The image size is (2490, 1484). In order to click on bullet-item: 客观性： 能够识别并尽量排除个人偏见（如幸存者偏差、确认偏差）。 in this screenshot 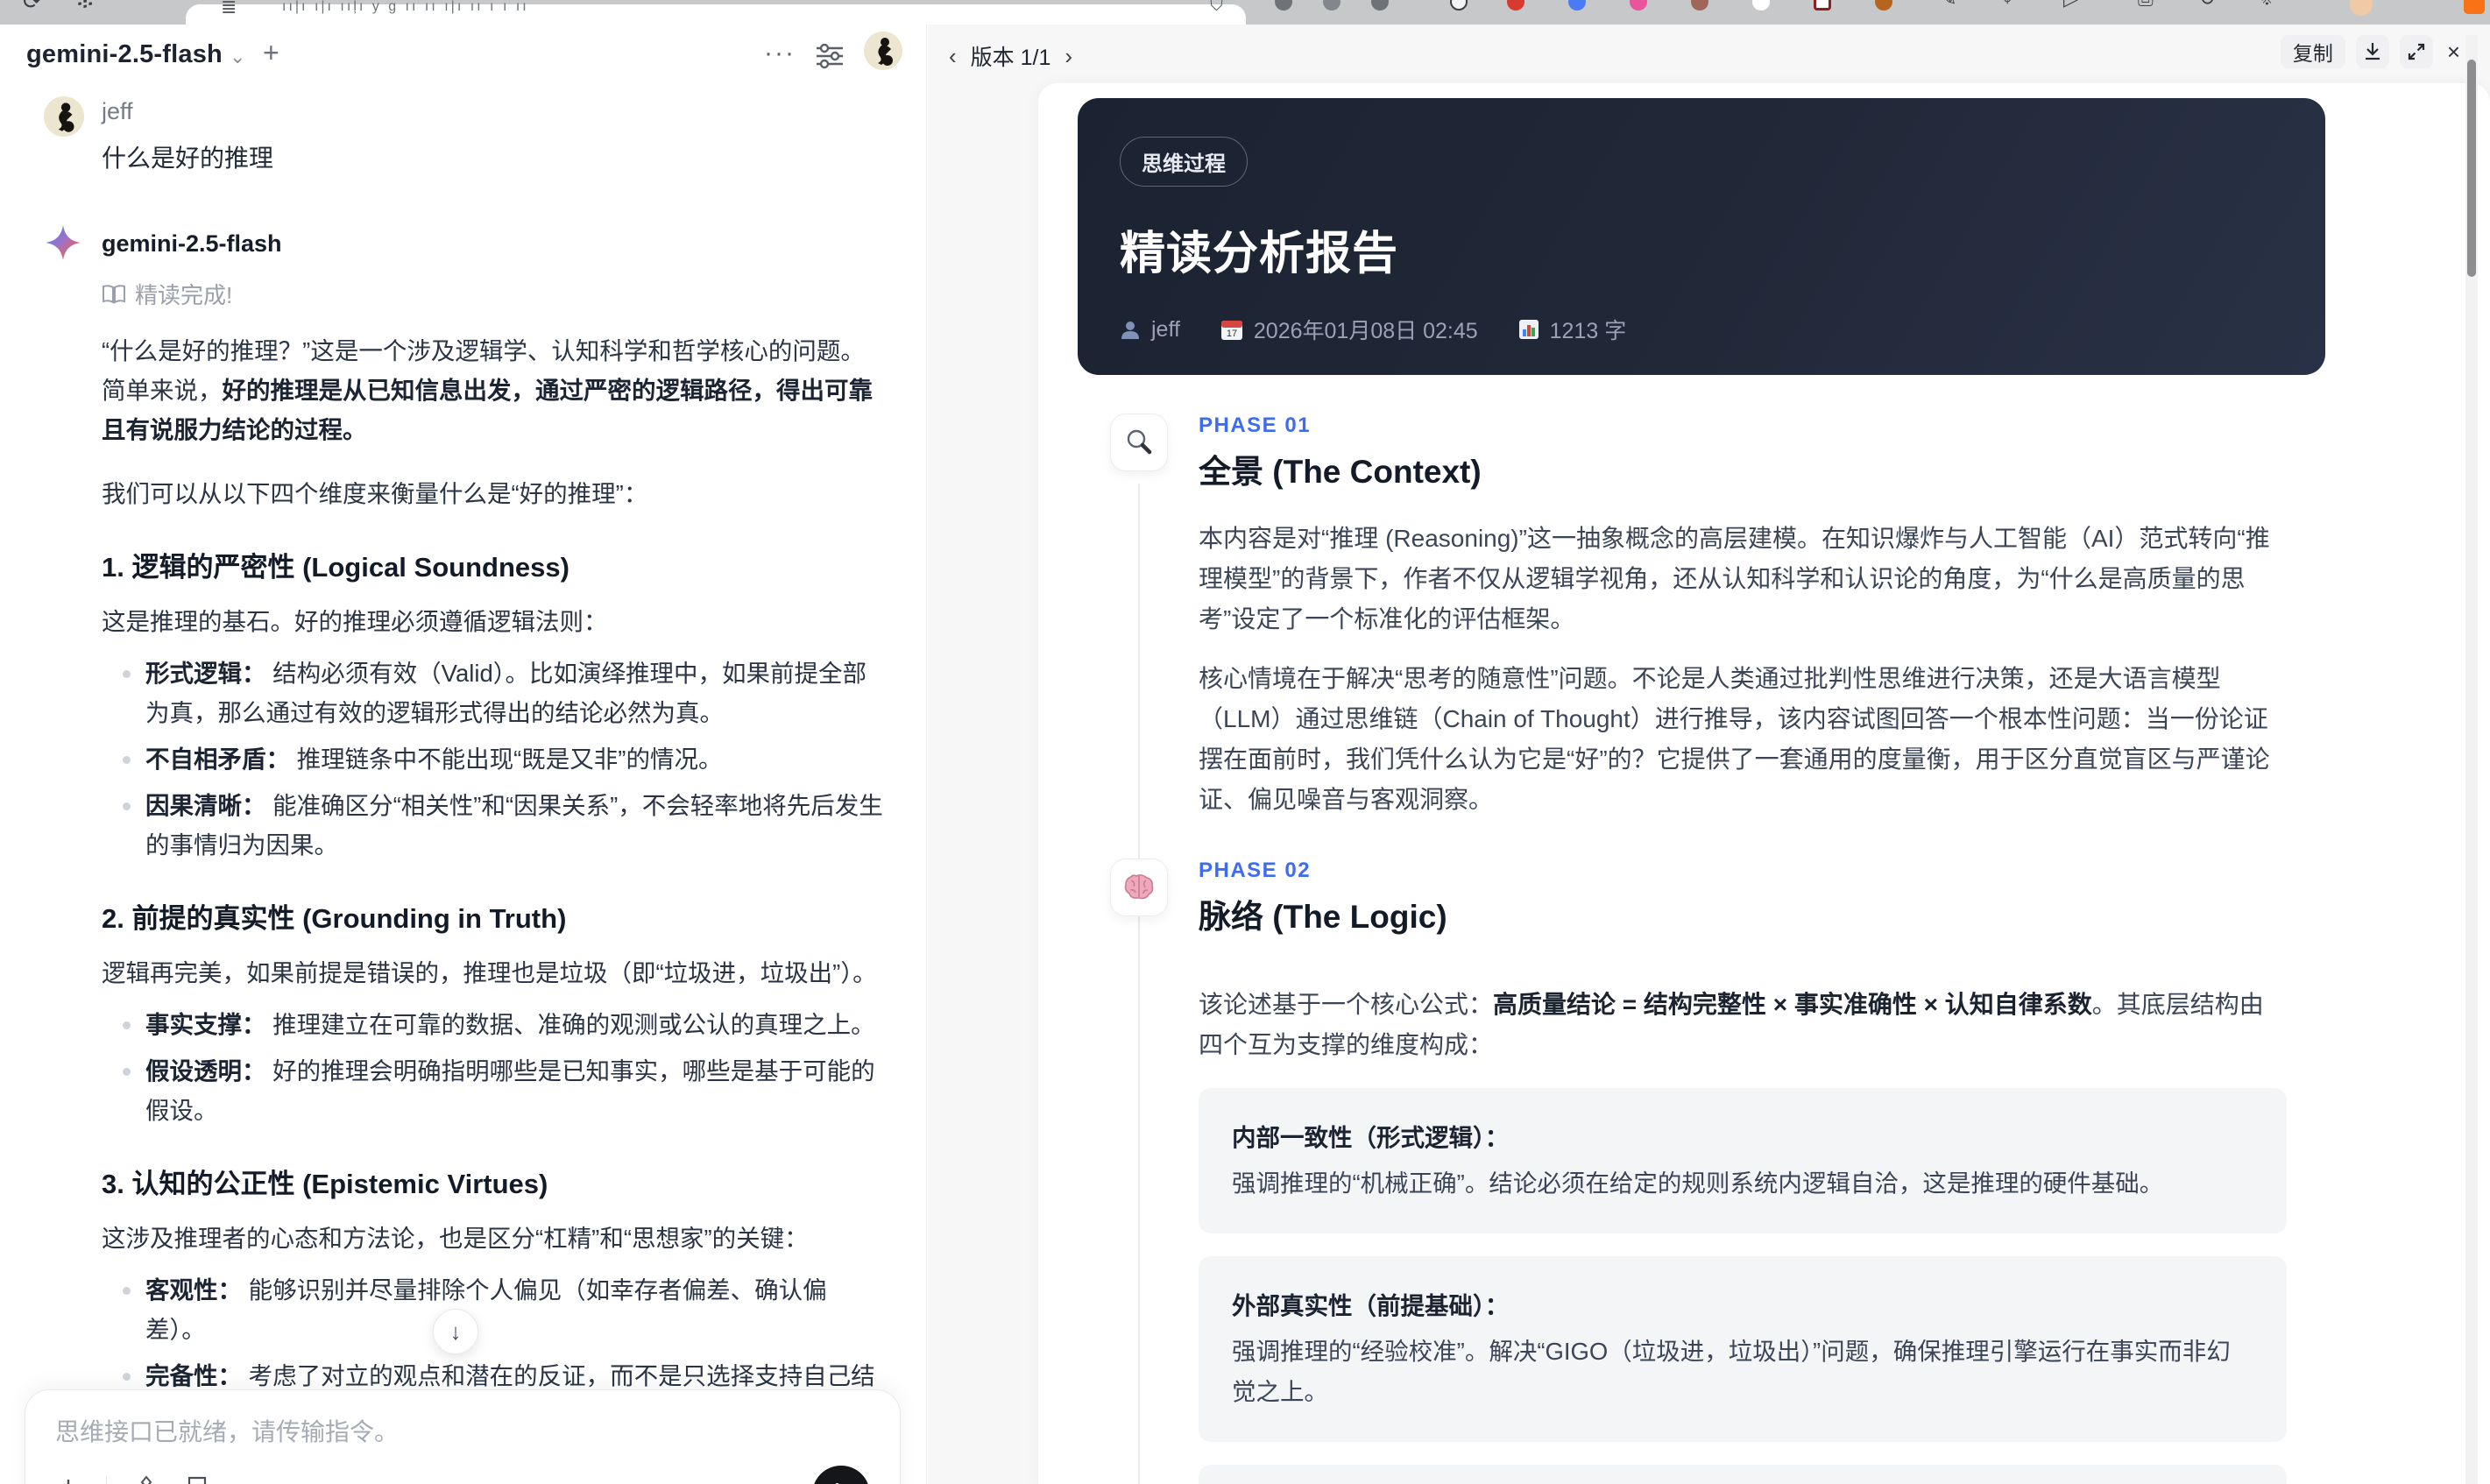, I will do `click(493, 1309)`.